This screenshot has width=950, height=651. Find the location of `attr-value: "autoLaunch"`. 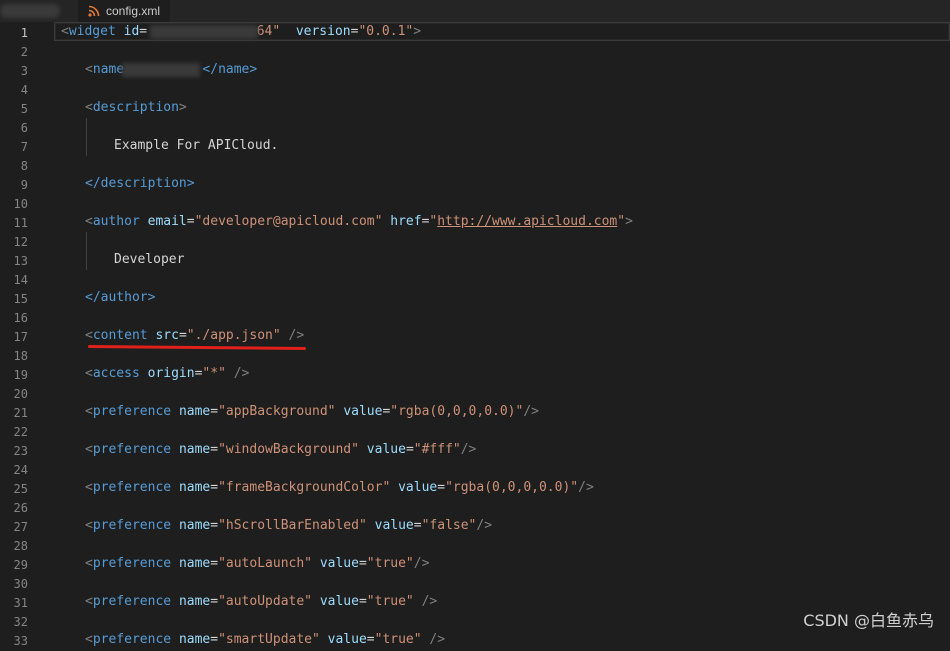

attr-value: "autoLaunch" is located at coordinates (265, 563).